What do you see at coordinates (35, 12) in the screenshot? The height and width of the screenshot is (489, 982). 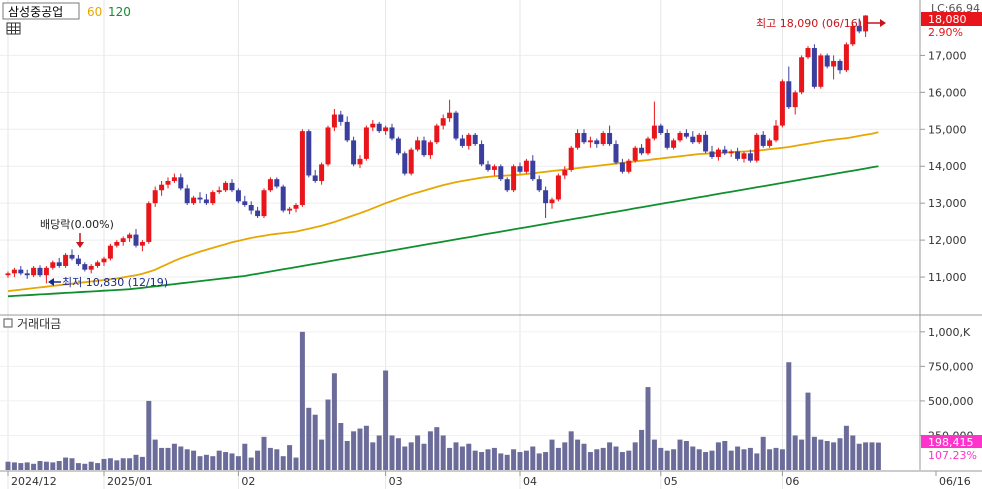 I see `stock-name: 삼성중공업` at bounding box center [35, 12].